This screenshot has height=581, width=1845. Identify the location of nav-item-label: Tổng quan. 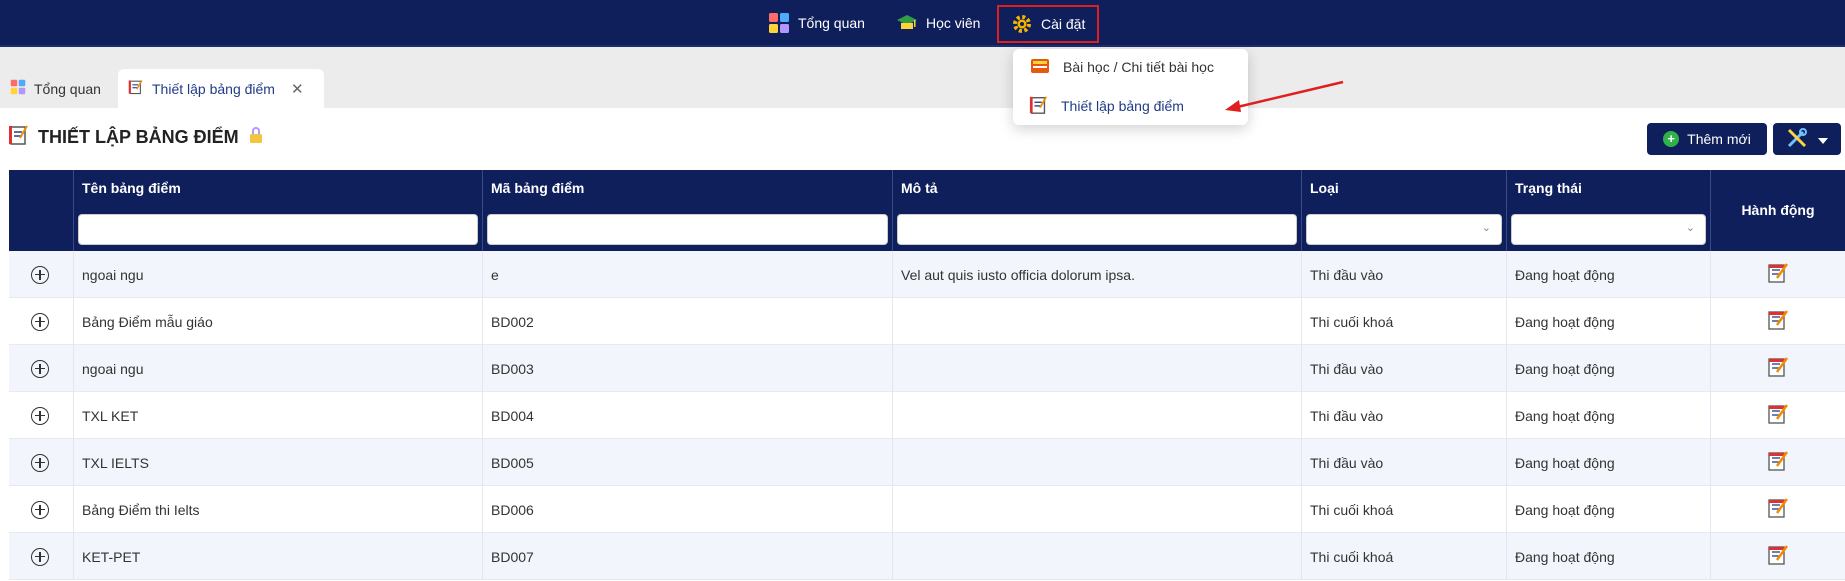
(831, 23).